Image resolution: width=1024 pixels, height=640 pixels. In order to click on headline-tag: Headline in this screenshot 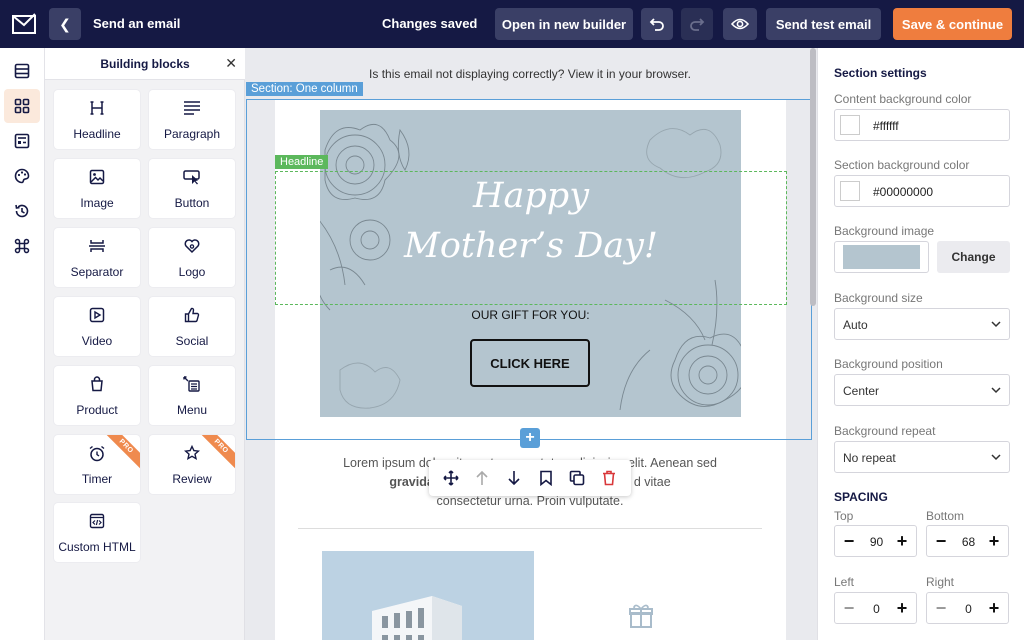, I will do `click(302, 162)`.